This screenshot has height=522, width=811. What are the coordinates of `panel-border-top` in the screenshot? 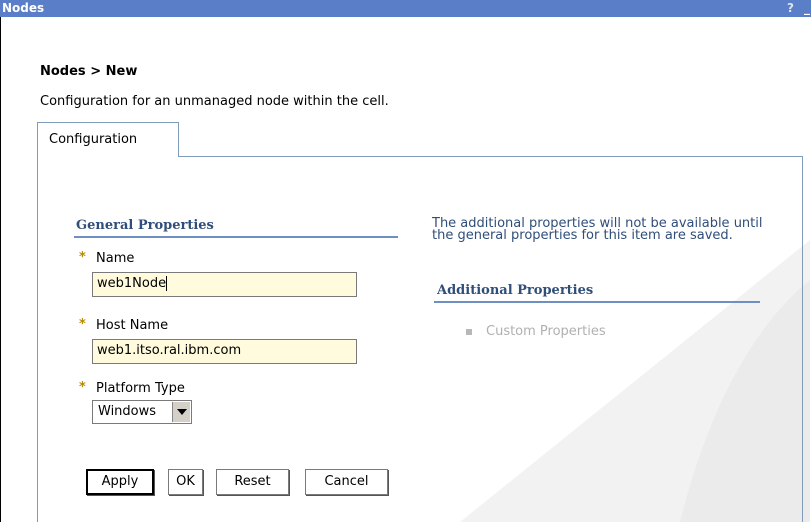 It's located at (490, 156).